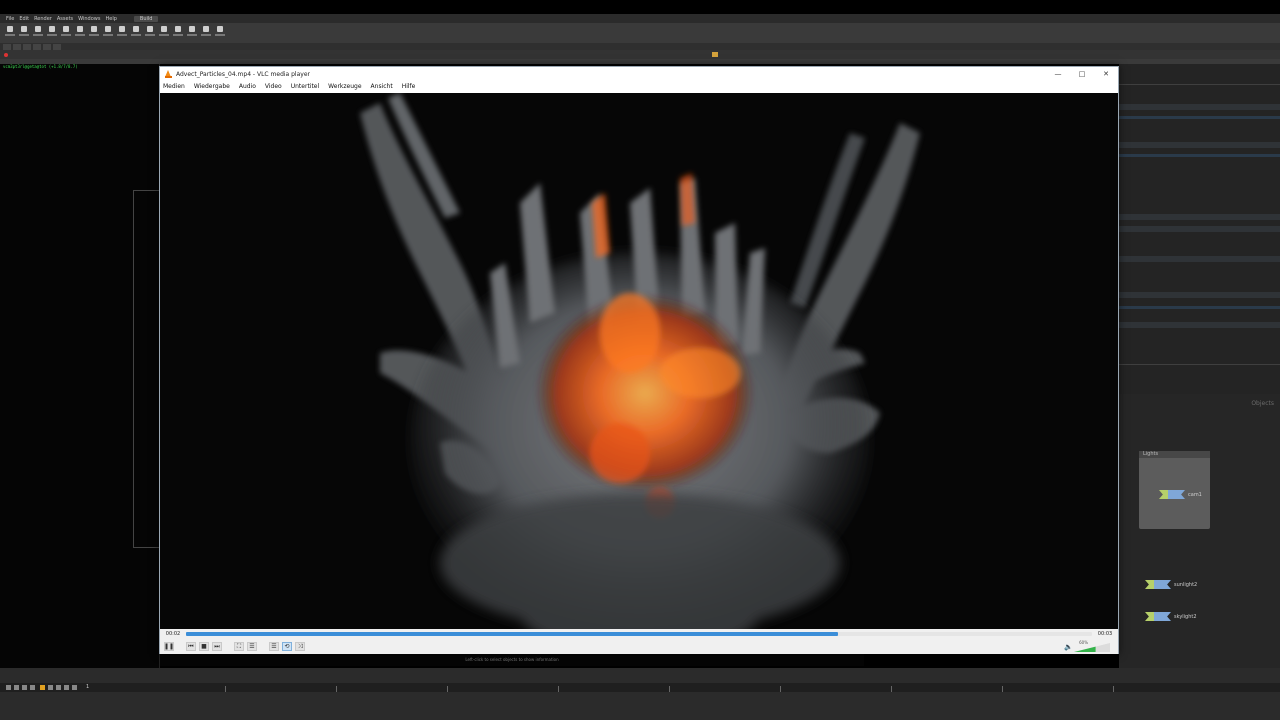 The image size is (1280, 720). Describe the element at coordinates (42, 687) in the screenshot. I see `stop-button` at that location.